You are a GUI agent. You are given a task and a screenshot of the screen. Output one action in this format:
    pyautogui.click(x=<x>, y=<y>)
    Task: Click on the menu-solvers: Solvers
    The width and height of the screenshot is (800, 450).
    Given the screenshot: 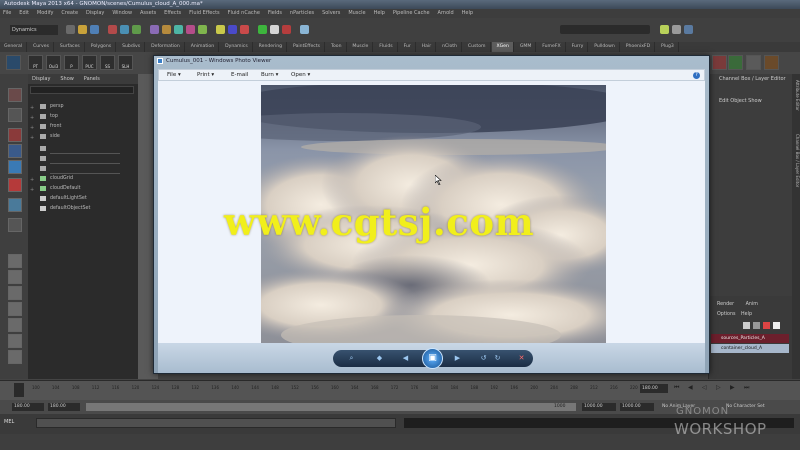 What is the action you would take?
    pyautogui.click(x=331, y=13)
    